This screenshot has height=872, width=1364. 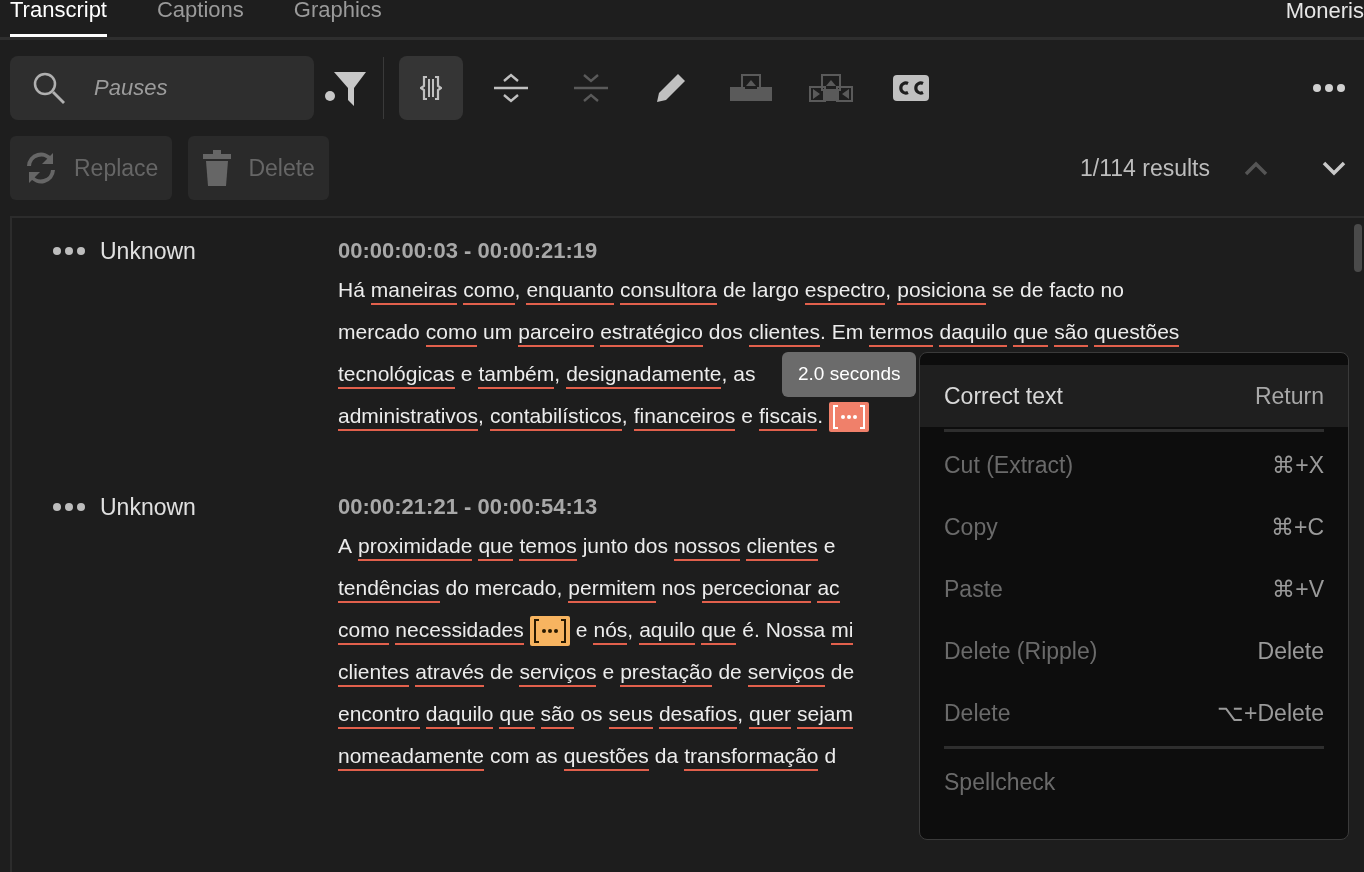 I want to click on transcript-line: tendências do mercado, permitem nos percecionar ac, so click(x=589, y=589).